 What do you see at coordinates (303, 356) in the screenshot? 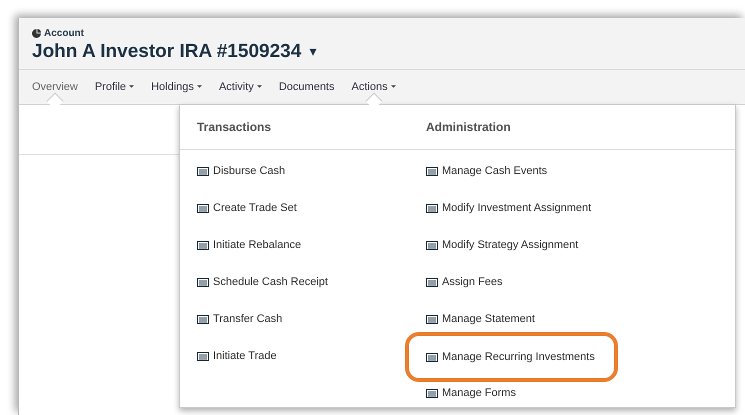
I see `menu-item: Initiate Trade` at bounding box center [303, 356].